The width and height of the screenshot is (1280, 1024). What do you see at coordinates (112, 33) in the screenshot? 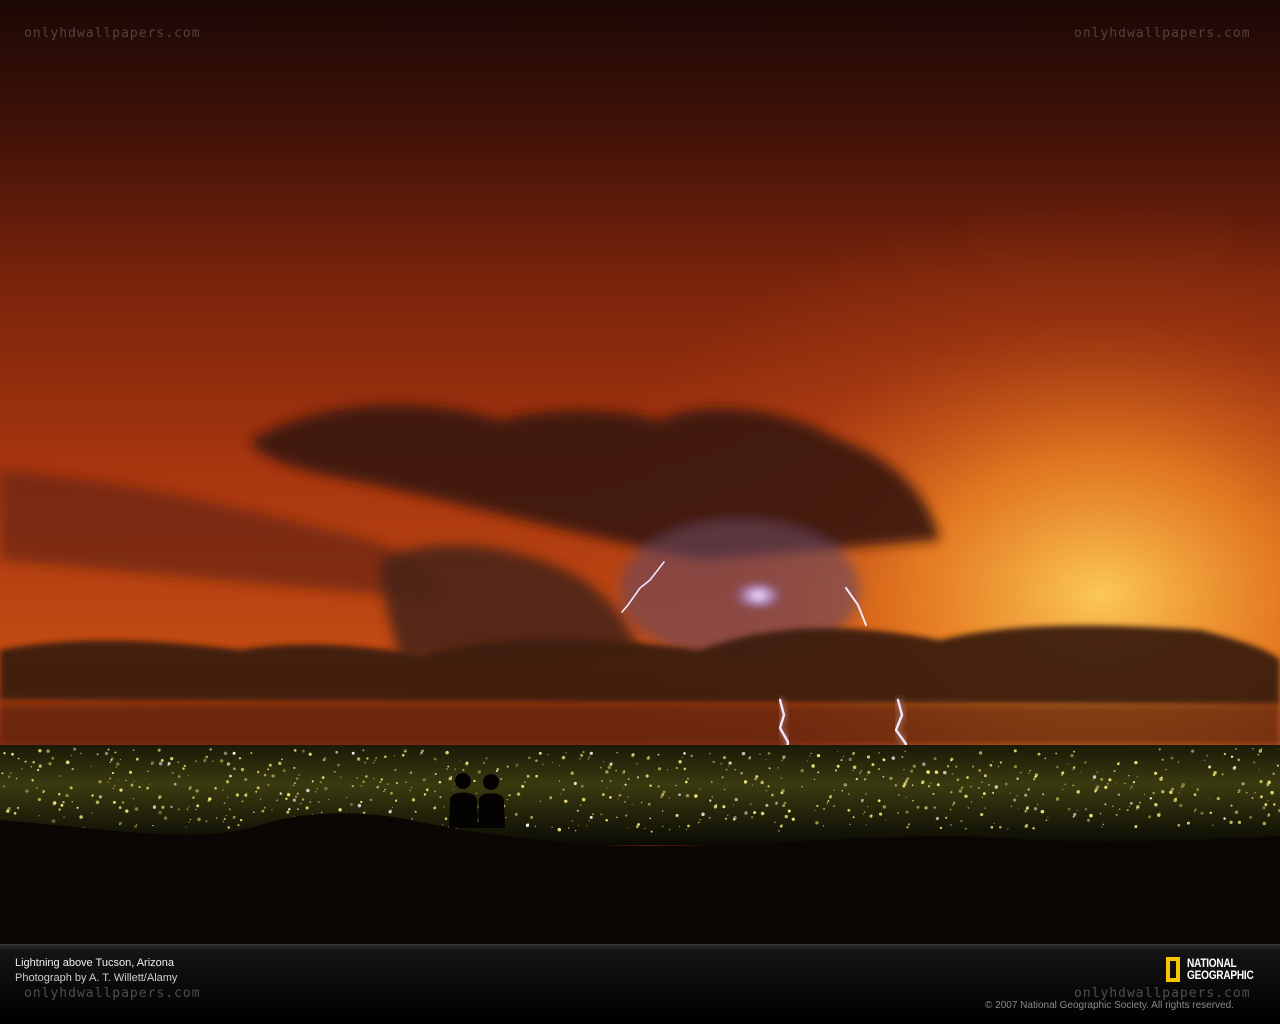
I see `watermark-top-left: onlyhdwallpapers.com` at bounding box center [112, 33].